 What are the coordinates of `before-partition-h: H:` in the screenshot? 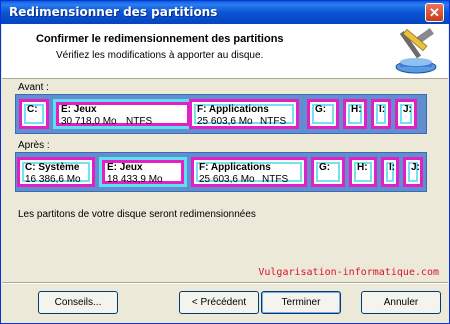 It's located at (355, 114).